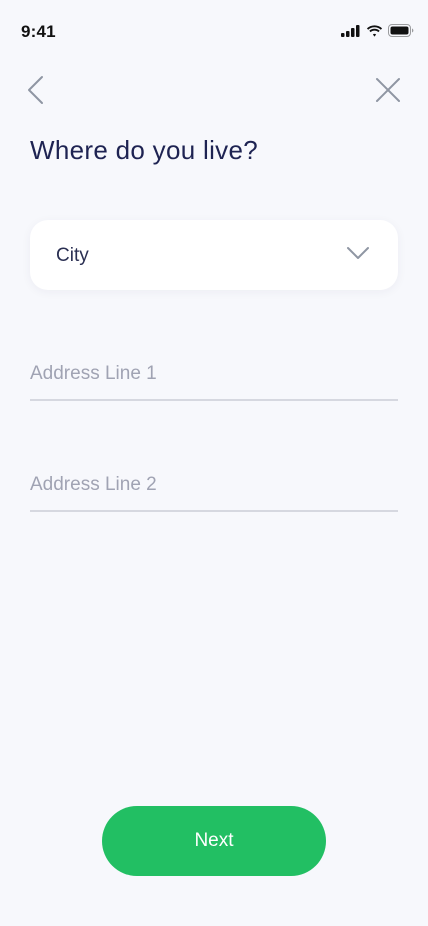 Image resolution: width=428 pixels, height=926 pixels. Describe the element at coordinates (350, 30) in the screenshot. I see `signal-icon` at that location.